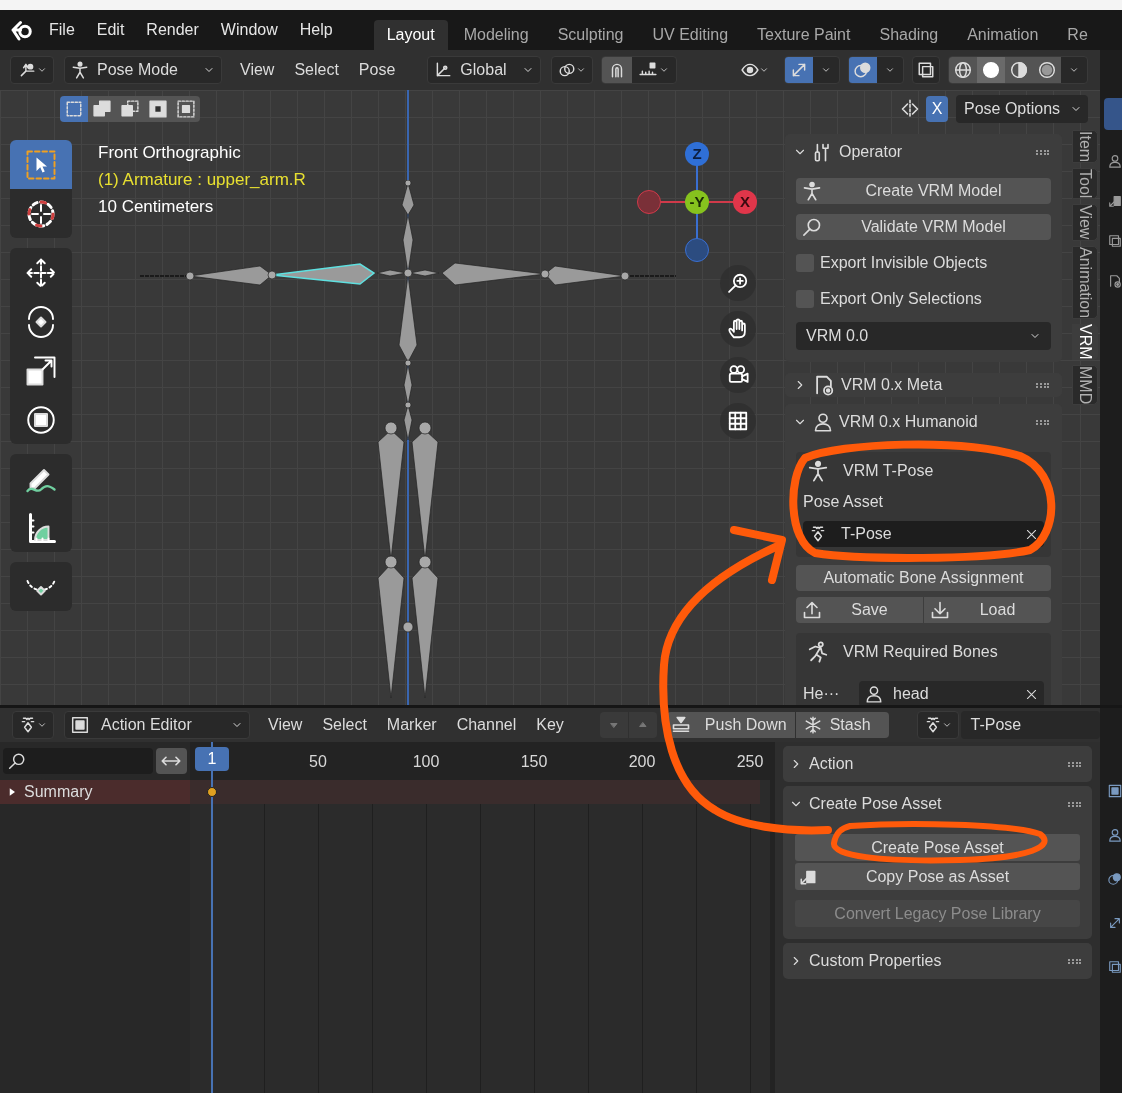 The image size is (1122, 1093). I want to click on user-icon, so click(874, 694).